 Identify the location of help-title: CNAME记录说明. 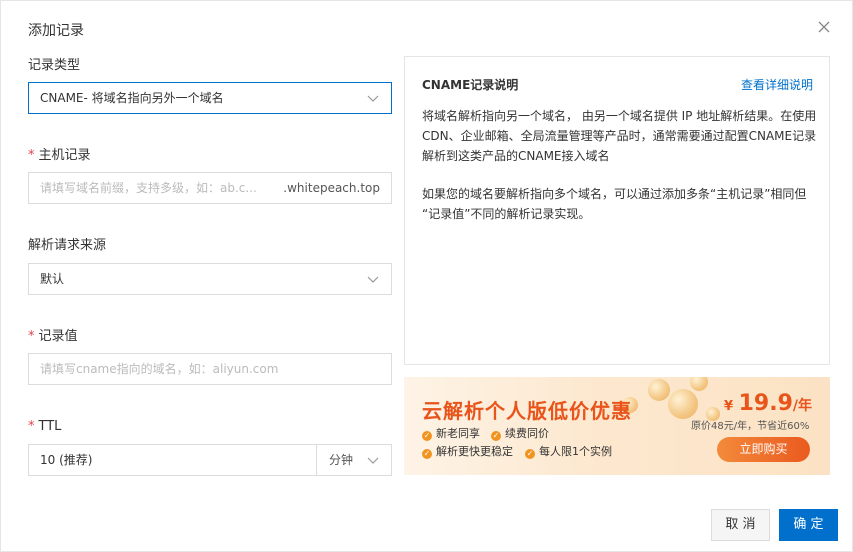
(470, 85).